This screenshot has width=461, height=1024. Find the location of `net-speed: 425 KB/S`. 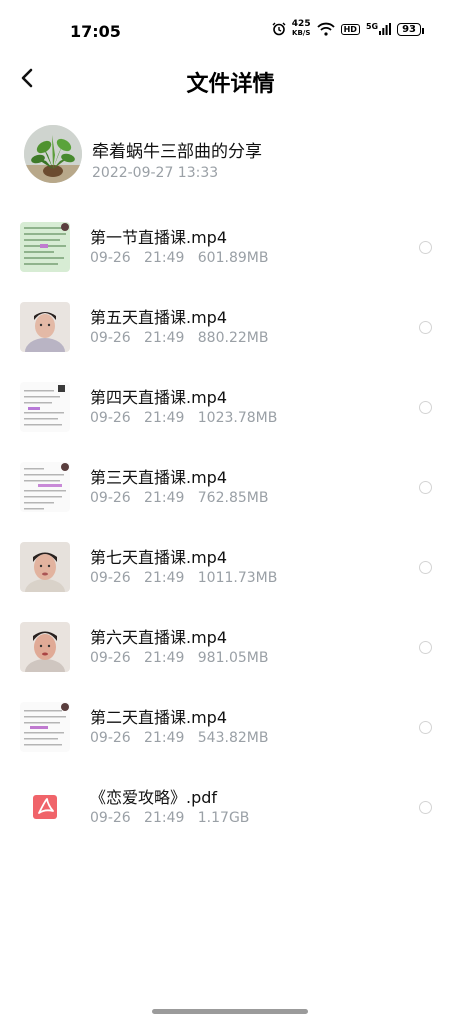

net-speed: 425 KB/S is located at coordinates (301, 29).